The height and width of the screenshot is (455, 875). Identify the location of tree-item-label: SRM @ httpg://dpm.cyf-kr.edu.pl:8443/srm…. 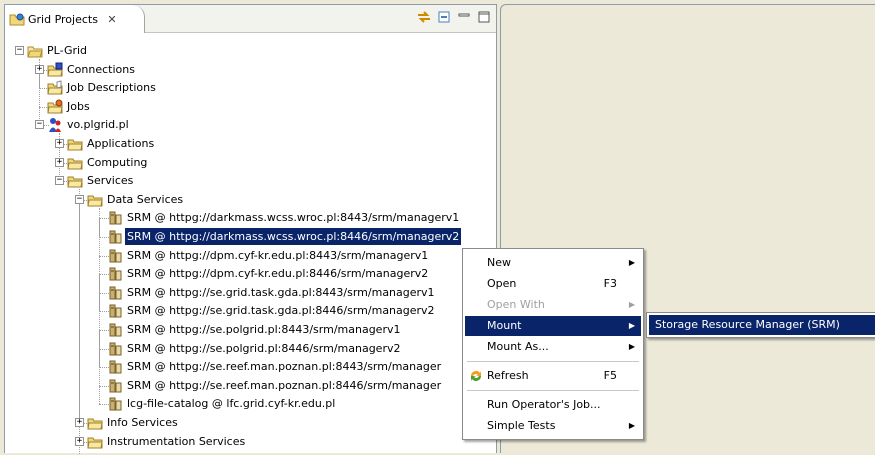
(278, 255).